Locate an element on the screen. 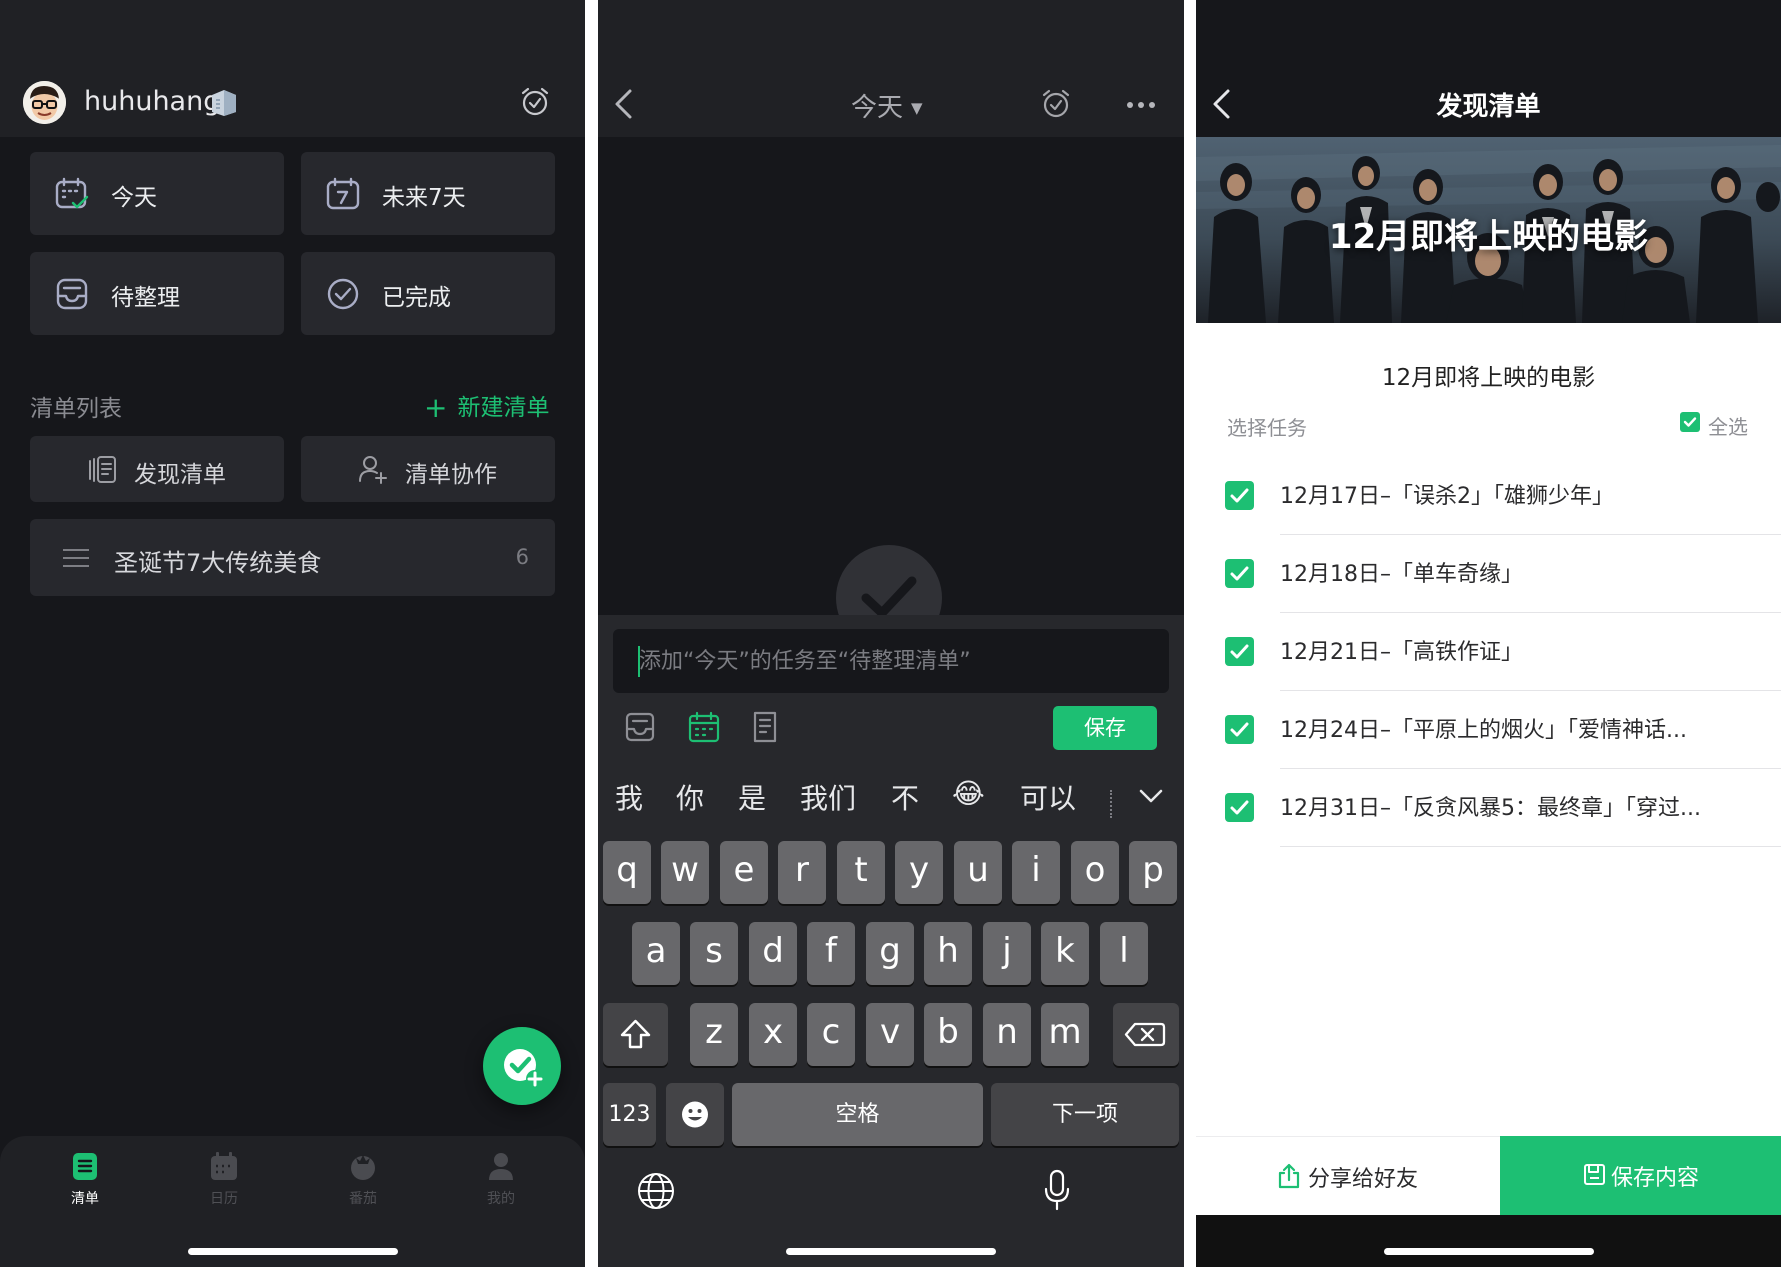 The height and width of the screenshot is (1267, 1781). key-o: o is located at coordinates (1095, 872).